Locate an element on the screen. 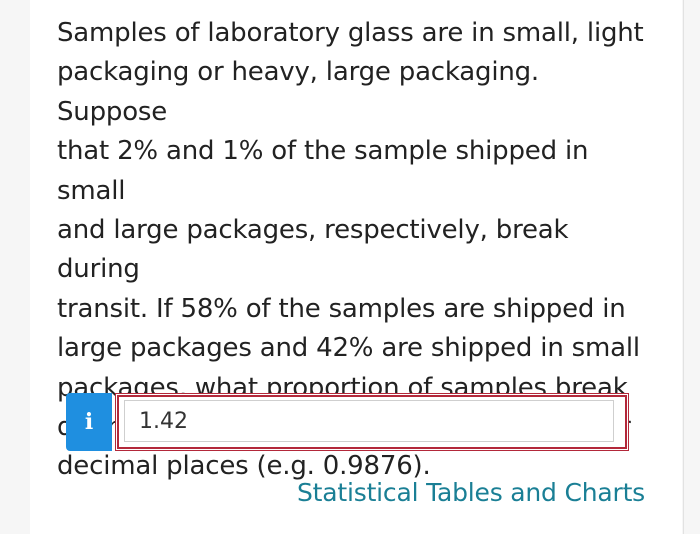 This screenshot has width=700, height=534. info-button: i is located at coordinates (89, 422).